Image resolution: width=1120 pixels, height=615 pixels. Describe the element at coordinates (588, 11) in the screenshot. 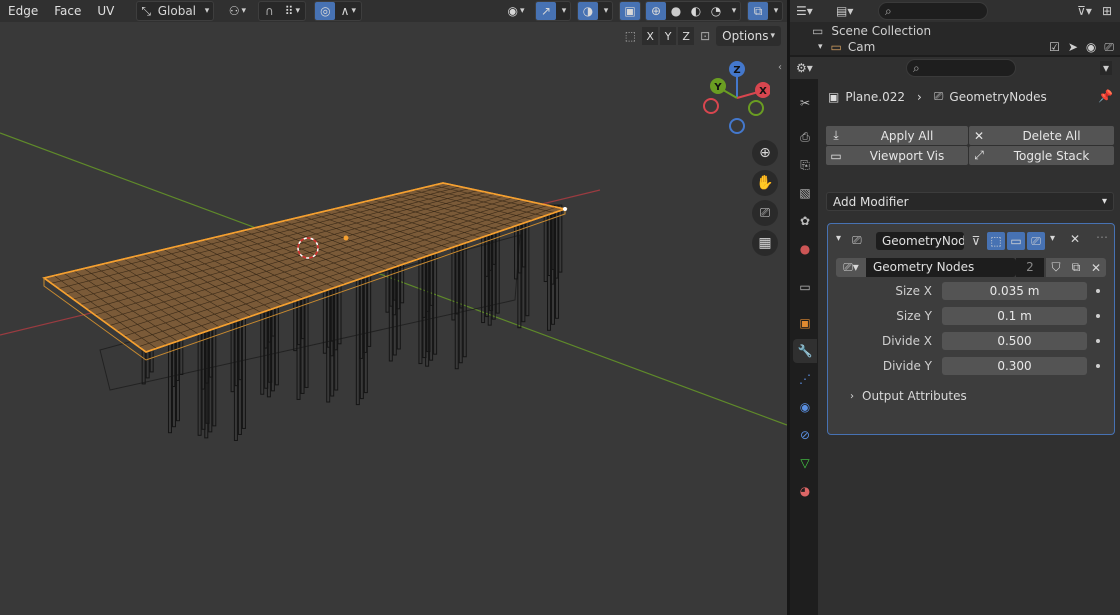

I see `overlay-toggle: ◑` at that location.